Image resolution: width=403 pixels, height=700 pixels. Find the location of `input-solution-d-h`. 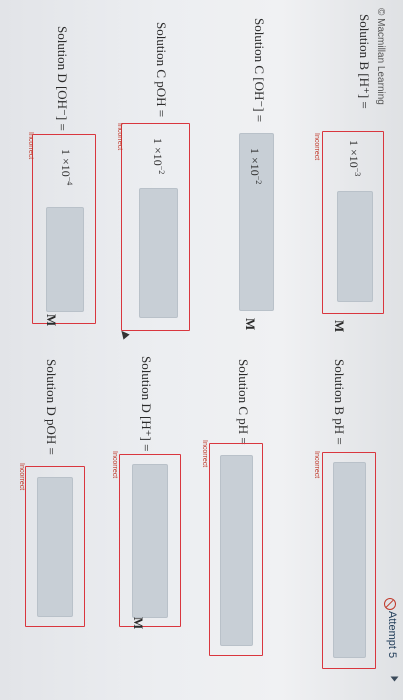

input-solution-d-h is located at coordinates (150, 541).